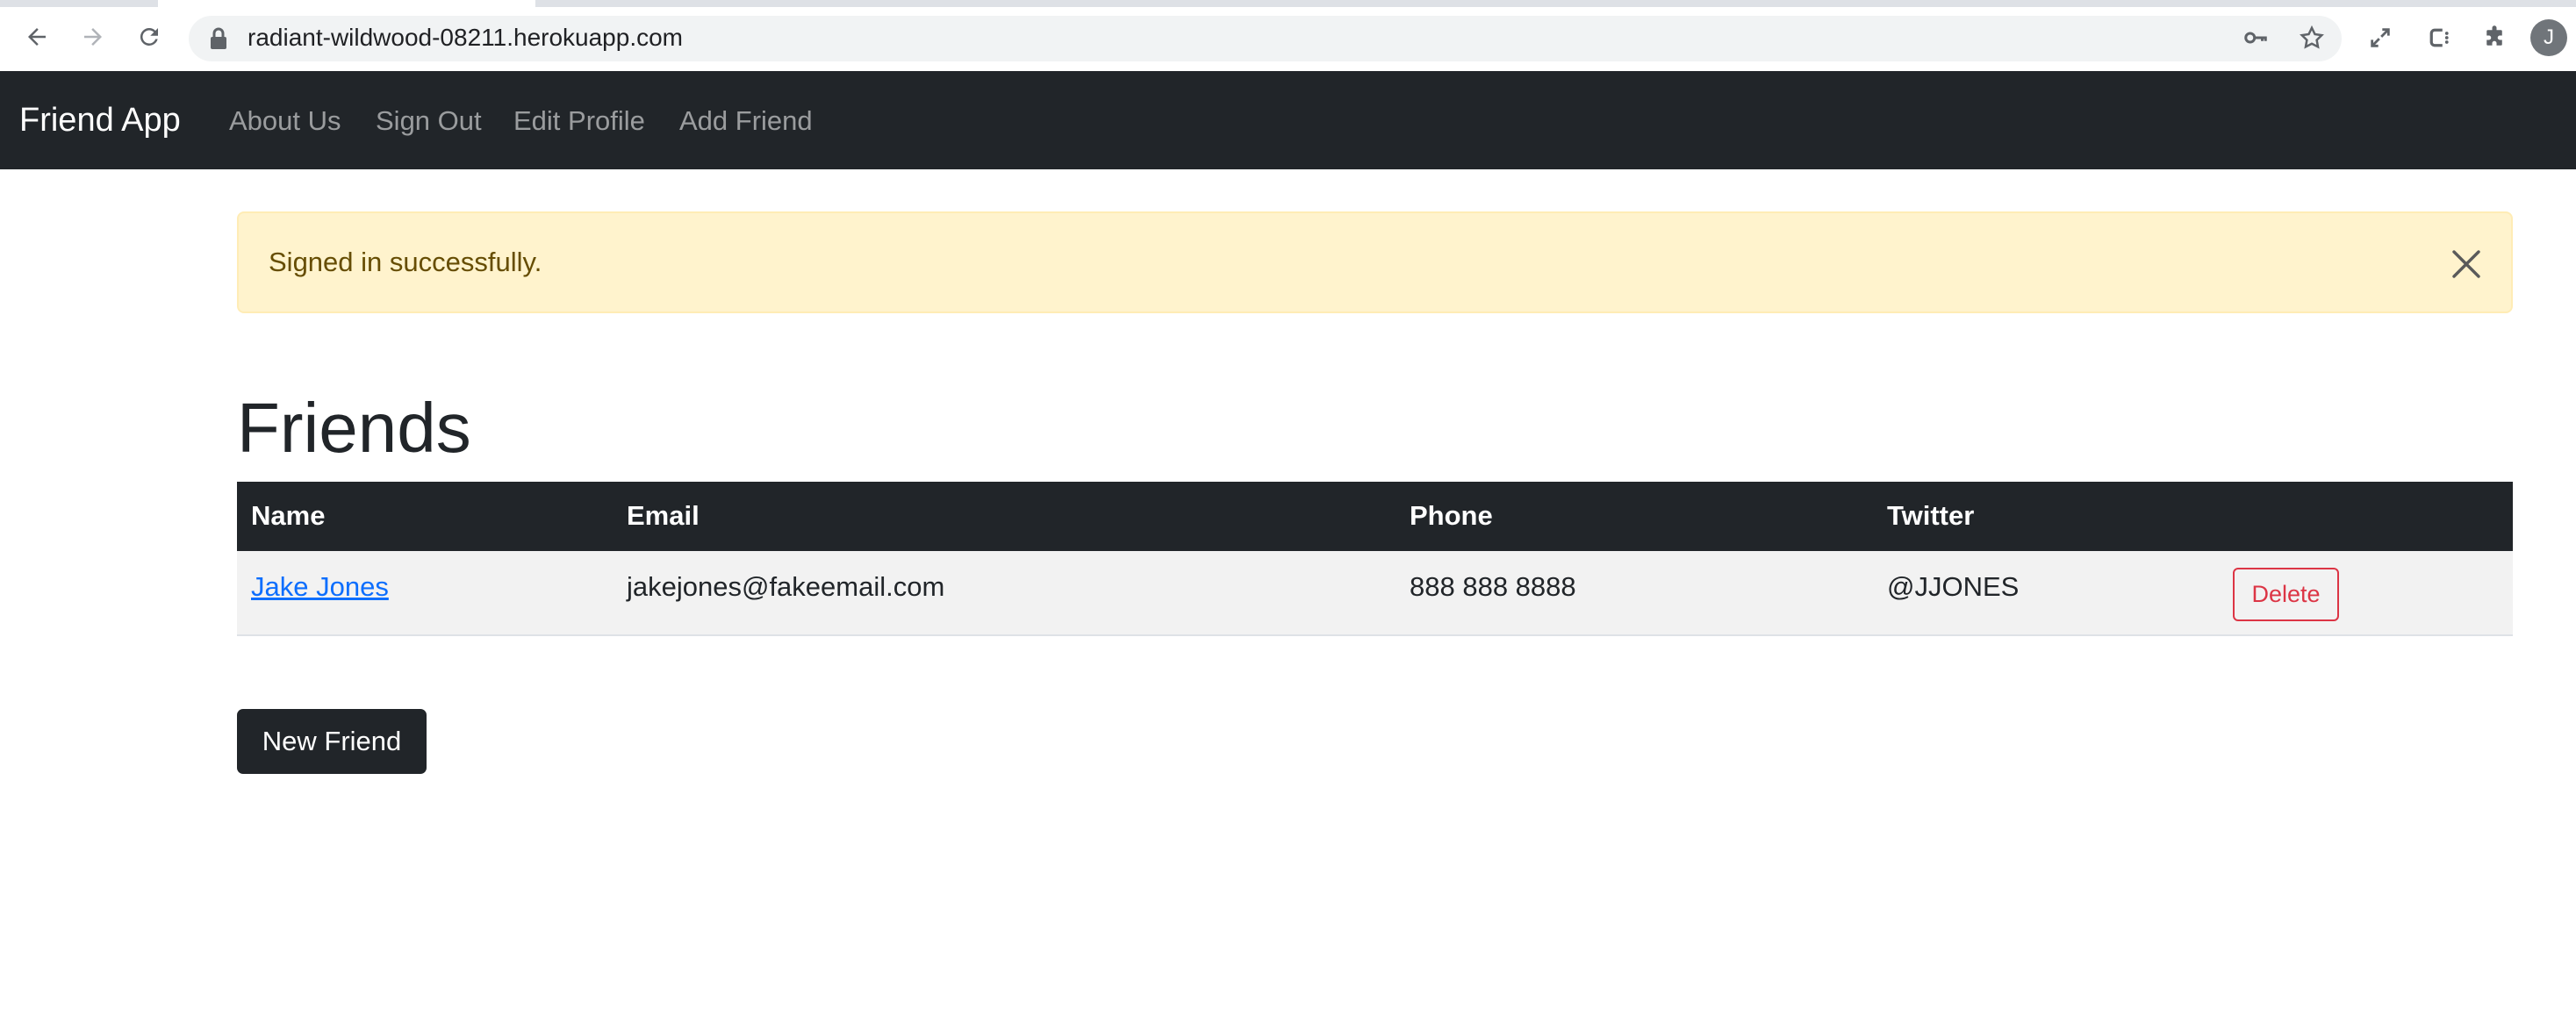  What do you see at coordinates (2381, 37) in the screenshot?
I see `fullscreen-icon` at bounding box center [2381, 37].